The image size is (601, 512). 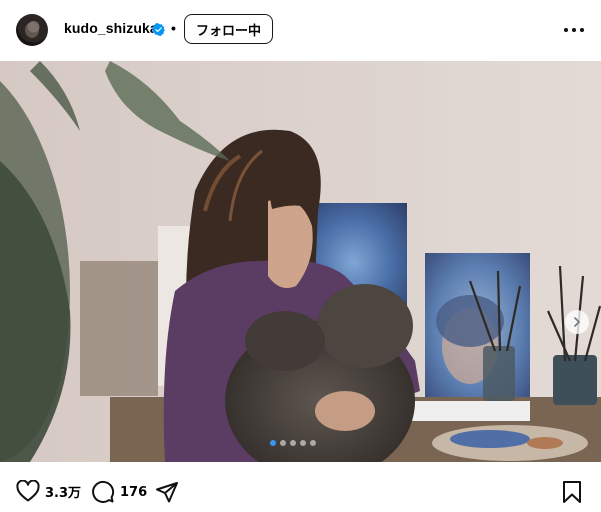 What do you see at coordinates (228, 29) in the screenshot?
I see `following-button: フォロー中` at bounding box center [228, 29].